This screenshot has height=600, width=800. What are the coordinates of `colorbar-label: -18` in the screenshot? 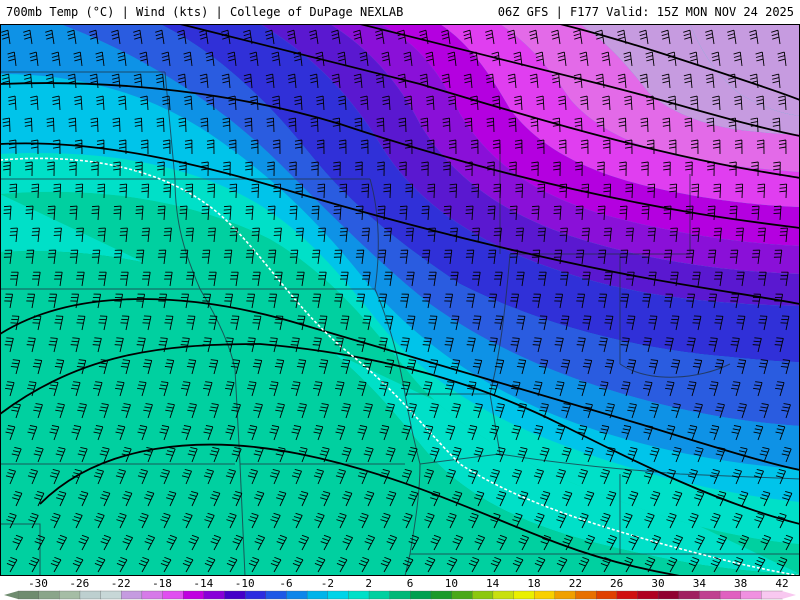 It's located at (162, 583).